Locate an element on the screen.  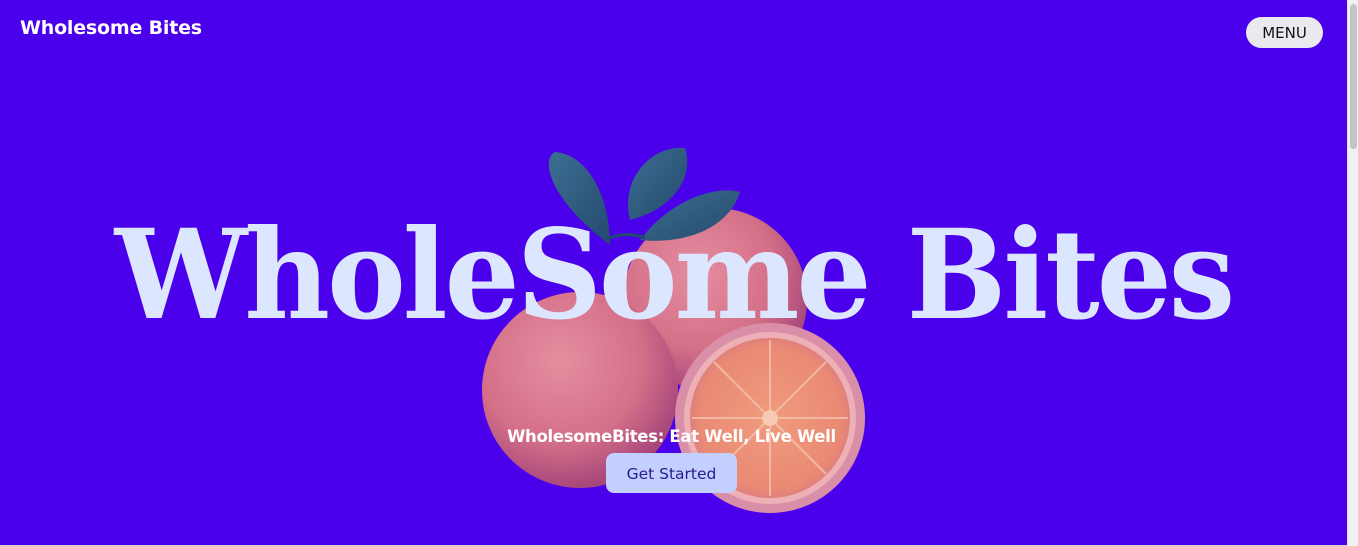
get-started-button: Get Started is located at coordinates (671, 473).